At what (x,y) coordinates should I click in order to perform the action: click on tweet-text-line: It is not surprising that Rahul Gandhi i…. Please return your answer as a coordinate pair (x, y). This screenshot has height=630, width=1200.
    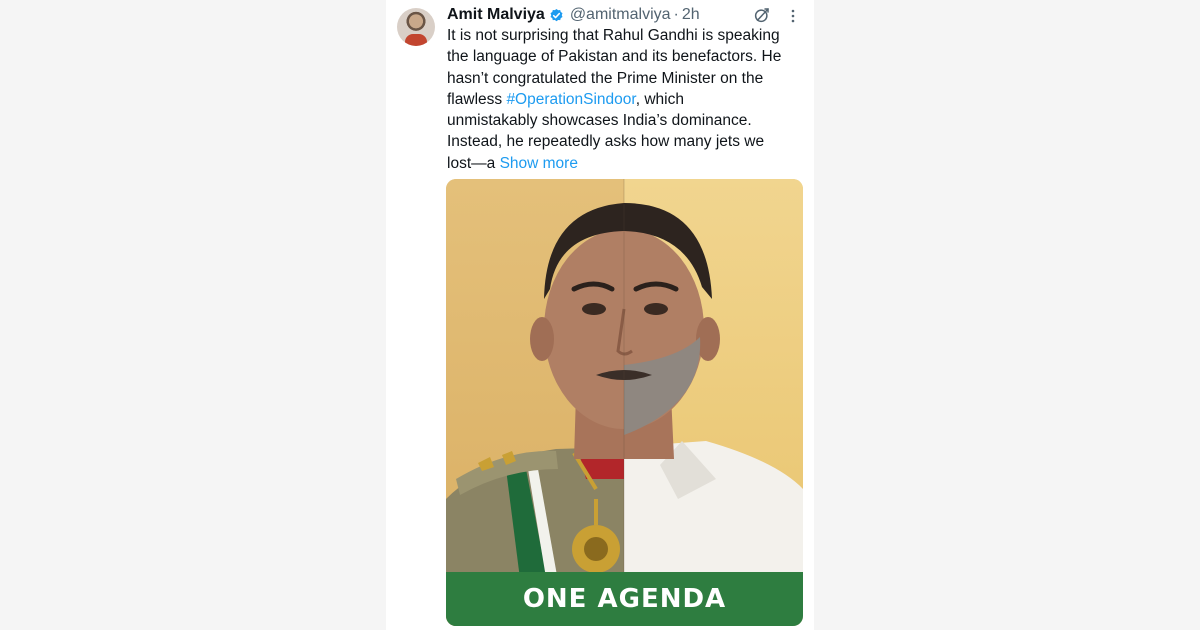
    Looking at the image, I should click on (613, 35).